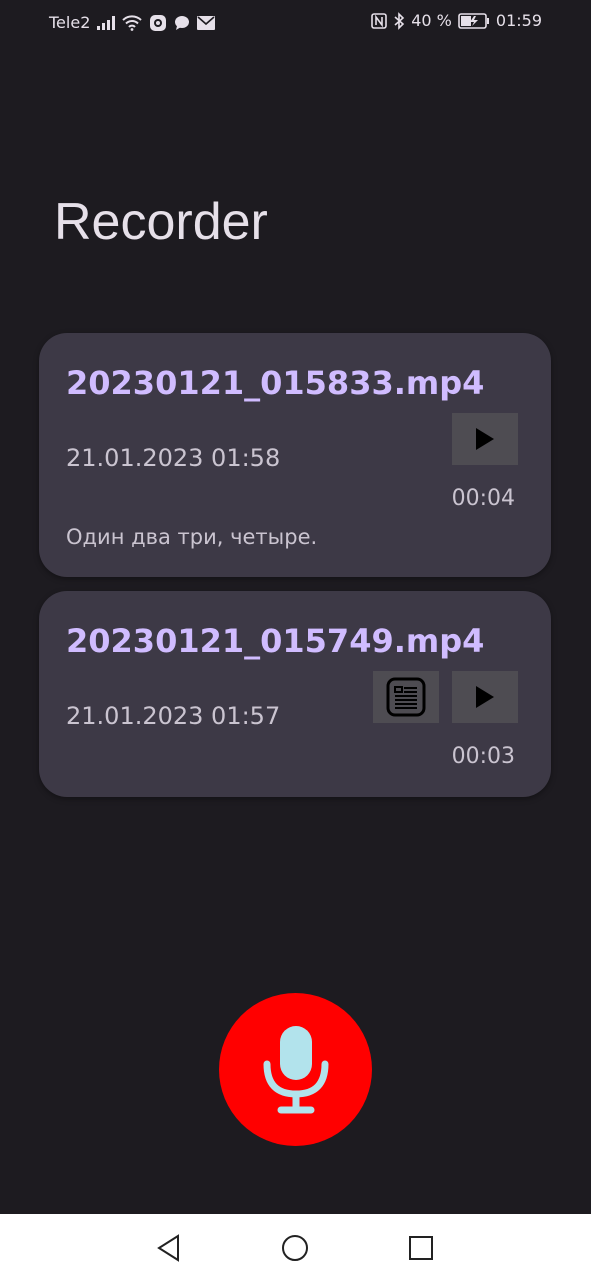  I want to click on bluetooth-icon, so click(399, 21).